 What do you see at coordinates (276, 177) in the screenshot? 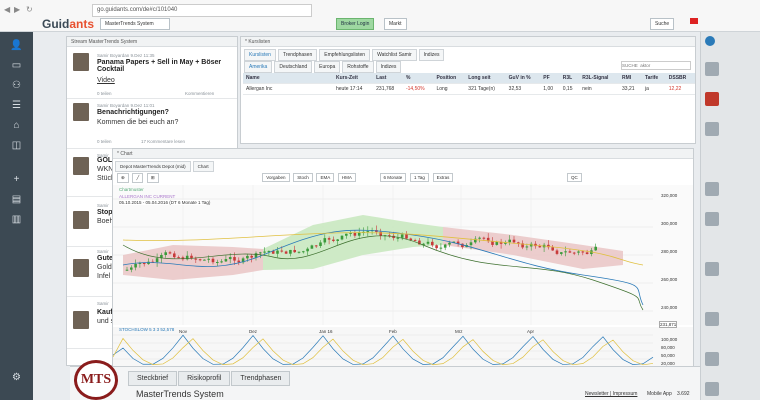
I see `vorgaben-button: Vorgaben` at bounding box center [276, 177].